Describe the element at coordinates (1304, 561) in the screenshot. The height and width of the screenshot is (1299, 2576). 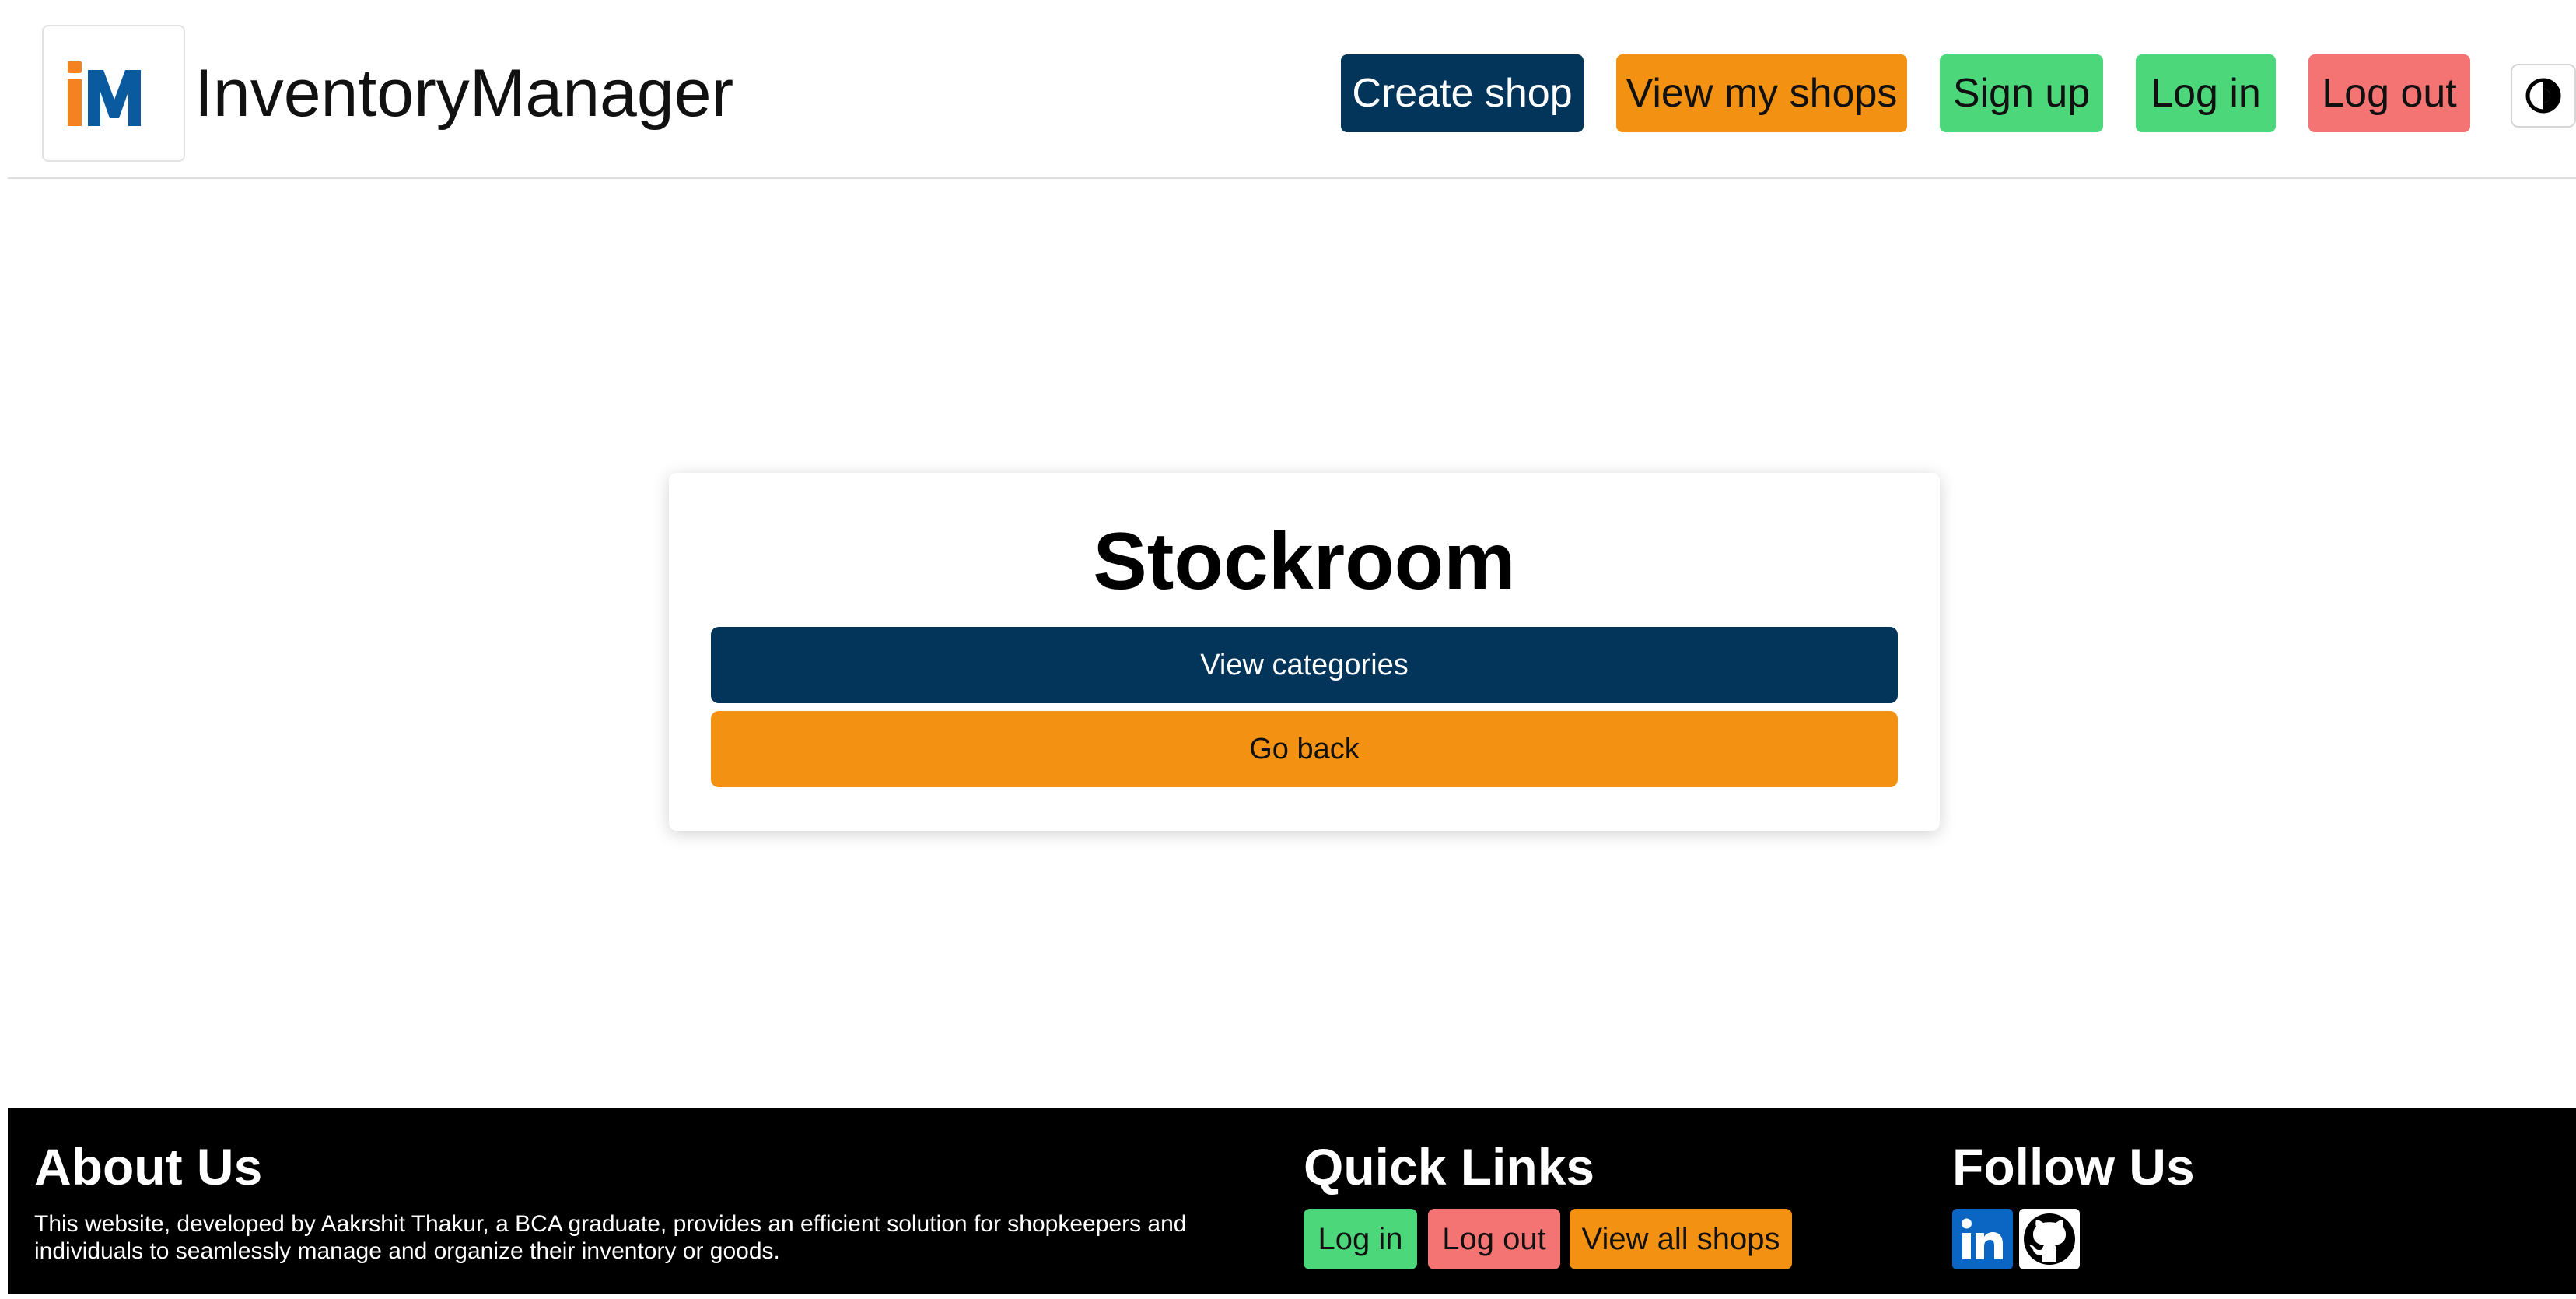
I see `page-title: Stockroom` at that location.